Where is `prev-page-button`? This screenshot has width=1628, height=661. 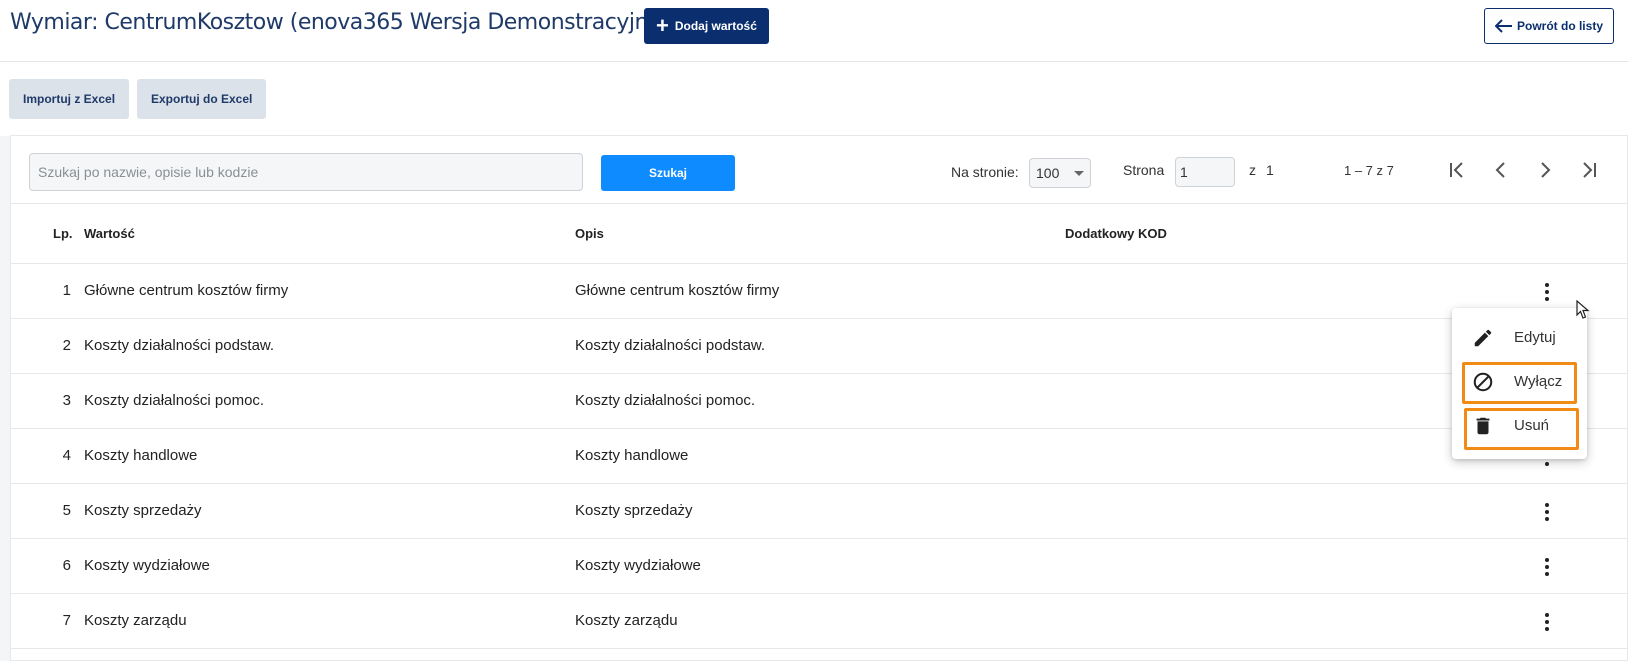 prev-page-button is located at coordinates (1501, 170).